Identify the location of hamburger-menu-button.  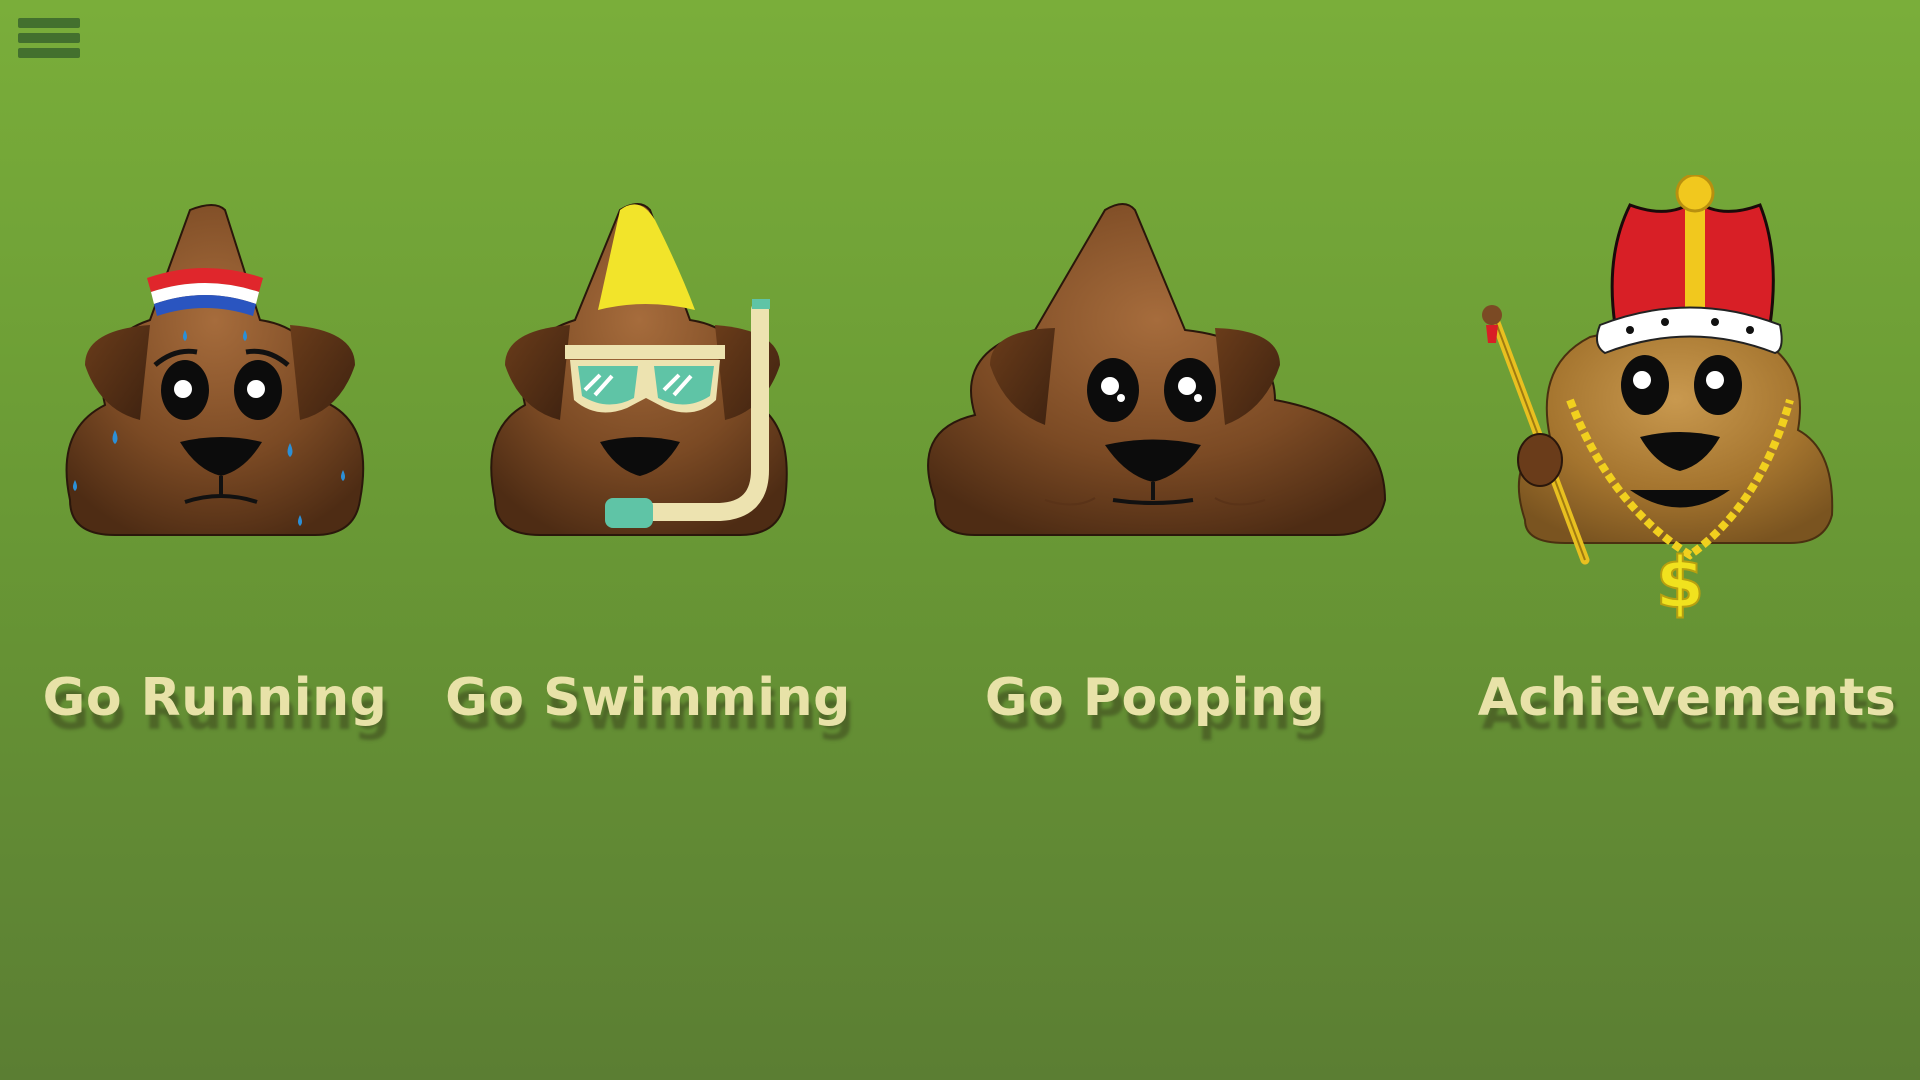
(49, 41).